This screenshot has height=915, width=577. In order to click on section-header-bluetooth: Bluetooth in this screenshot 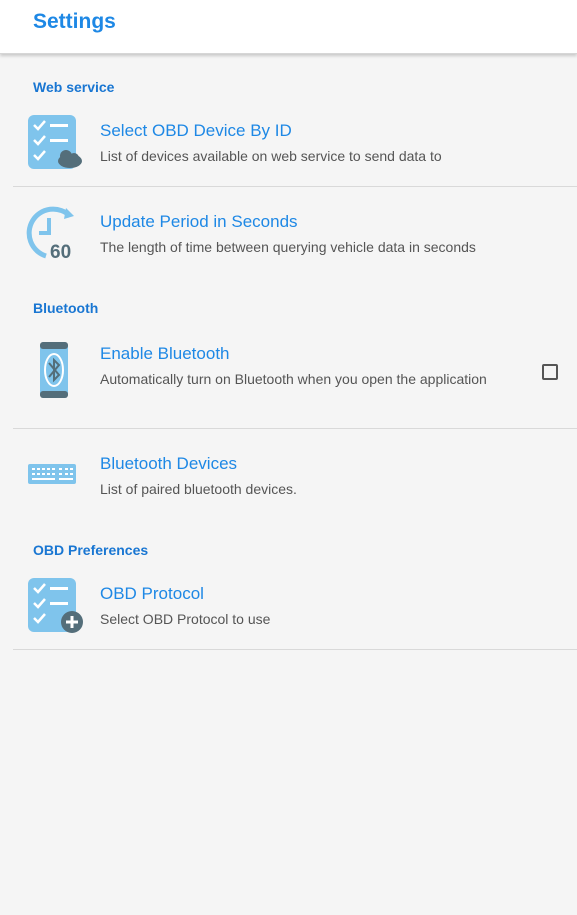, I will do `click(66, 308)`.